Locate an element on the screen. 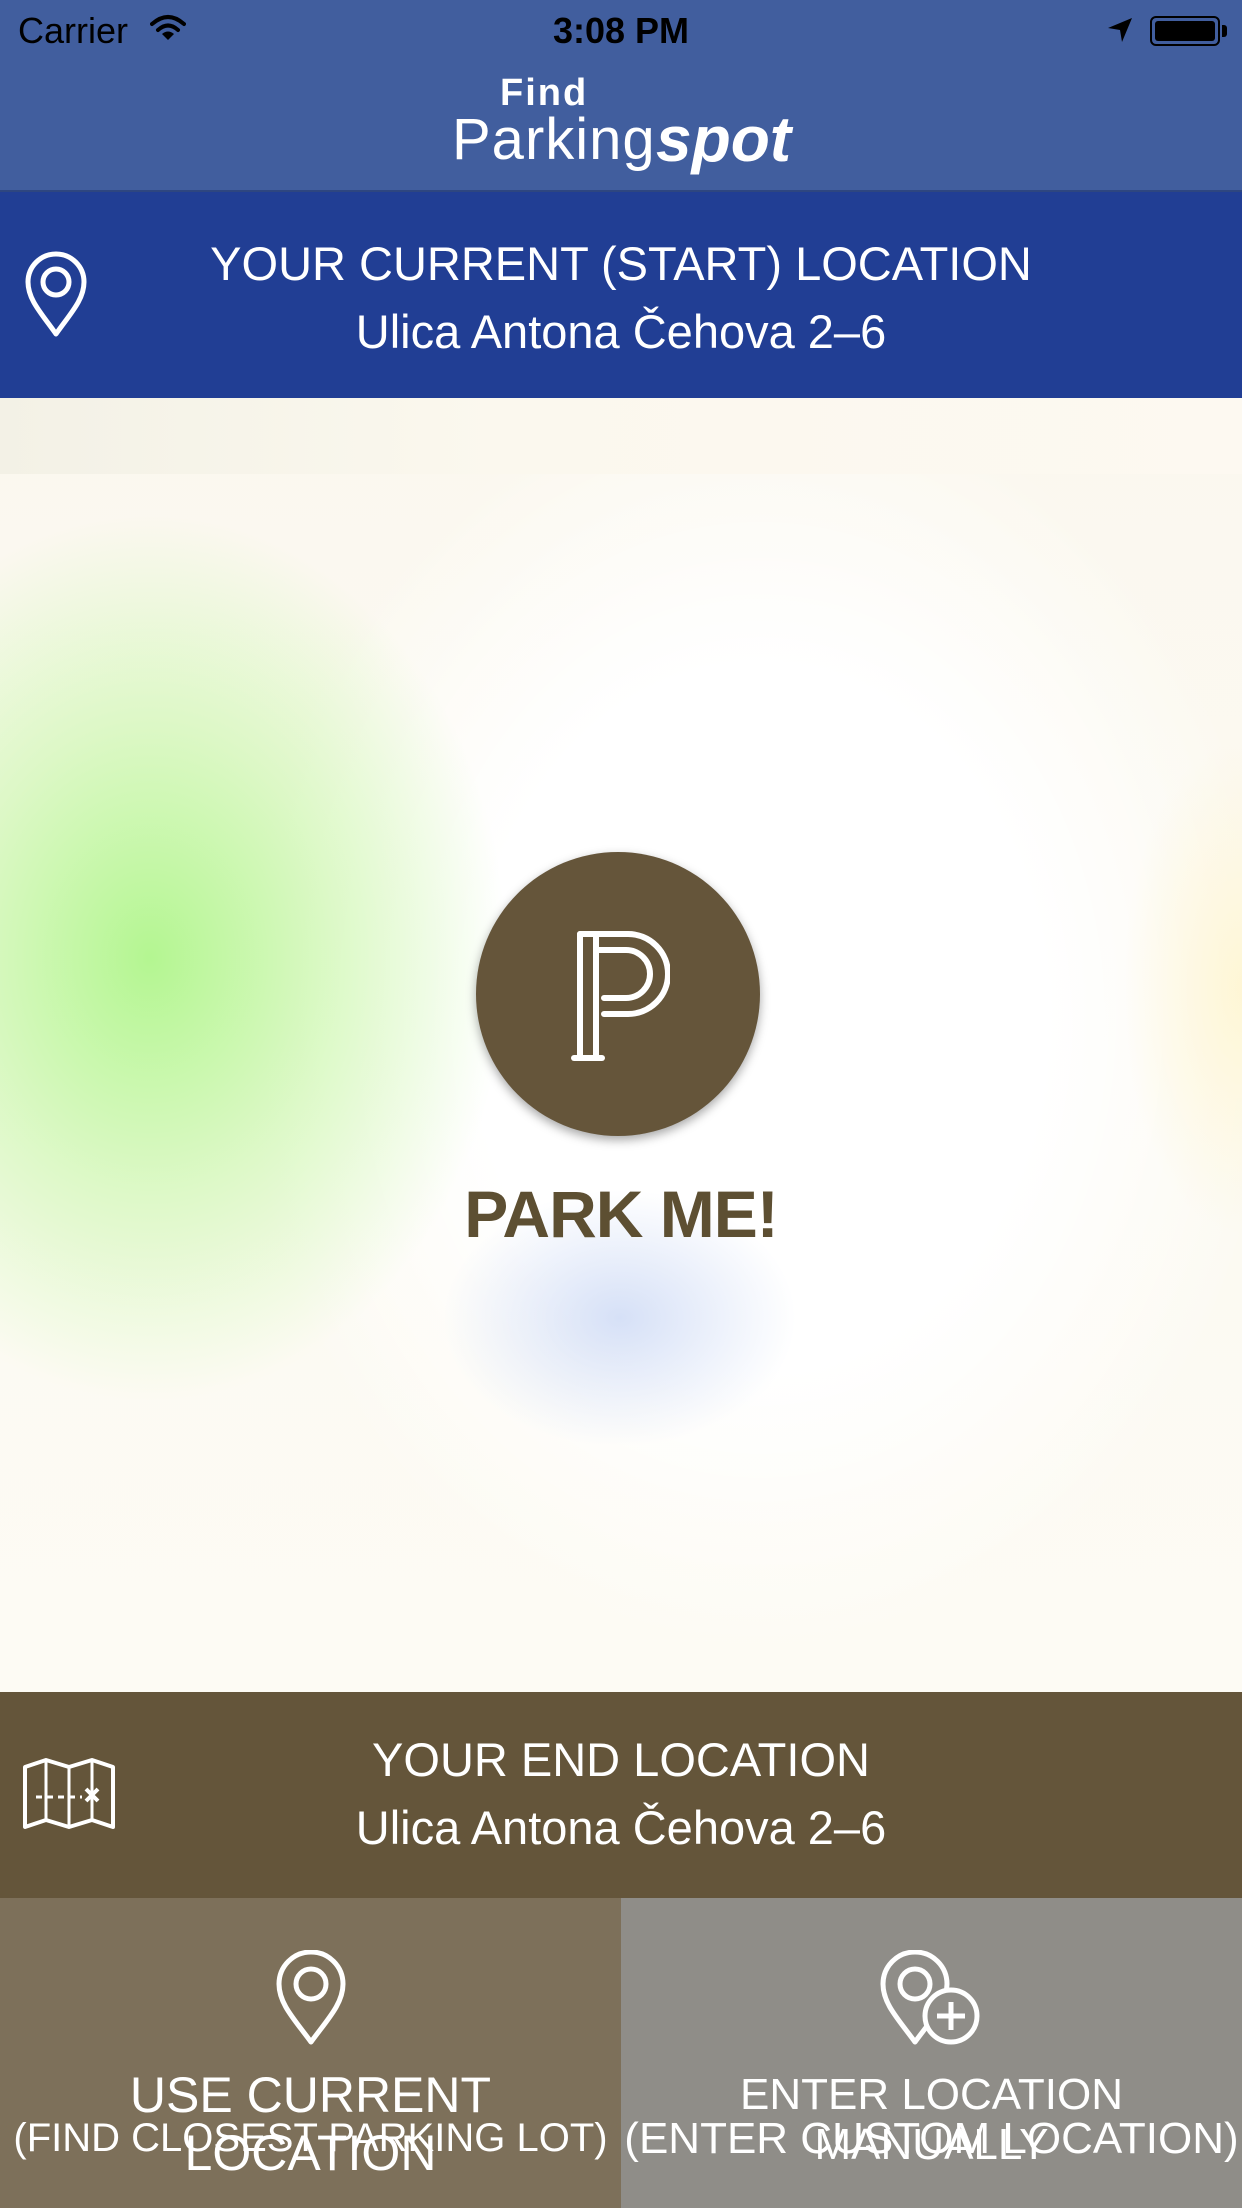 The image size is (1242, 2208). top-bar: Carrier 3:08 PM Find Parking spot is located at coordinates (621, 96).